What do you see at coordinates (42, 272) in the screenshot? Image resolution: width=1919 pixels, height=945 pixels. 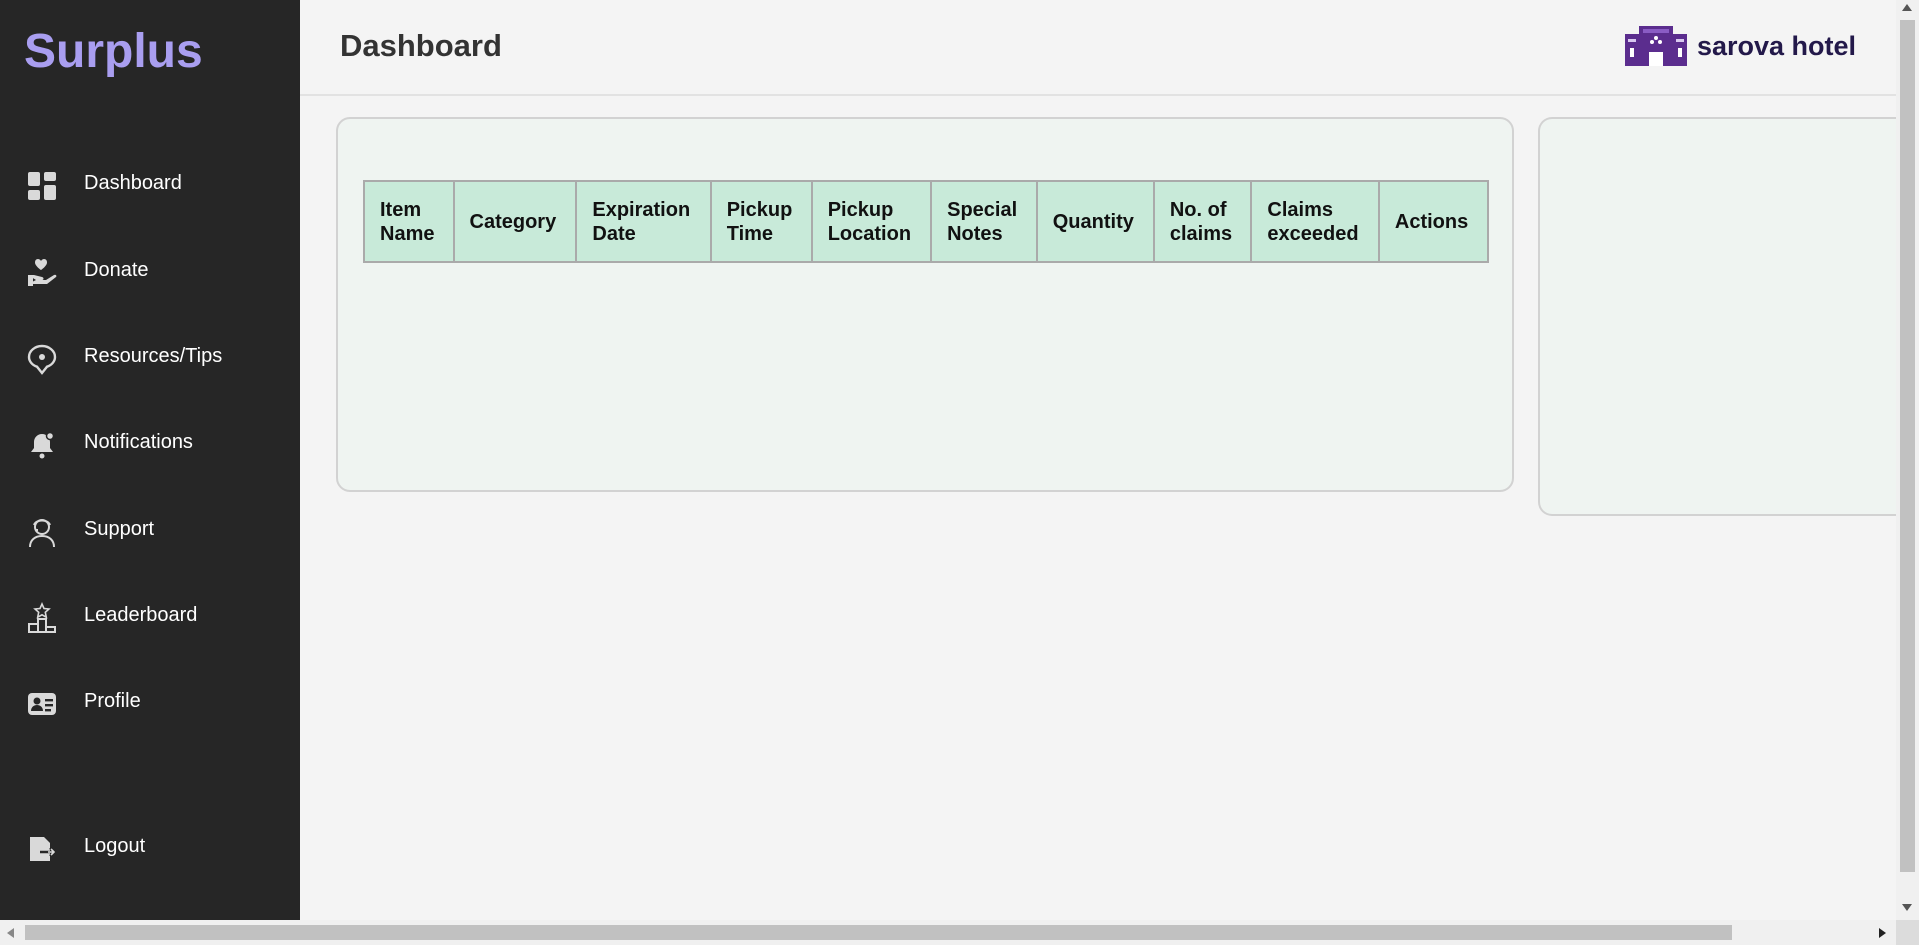 I see `donate-hand-heart-icon` at bounding box center [42, 272].